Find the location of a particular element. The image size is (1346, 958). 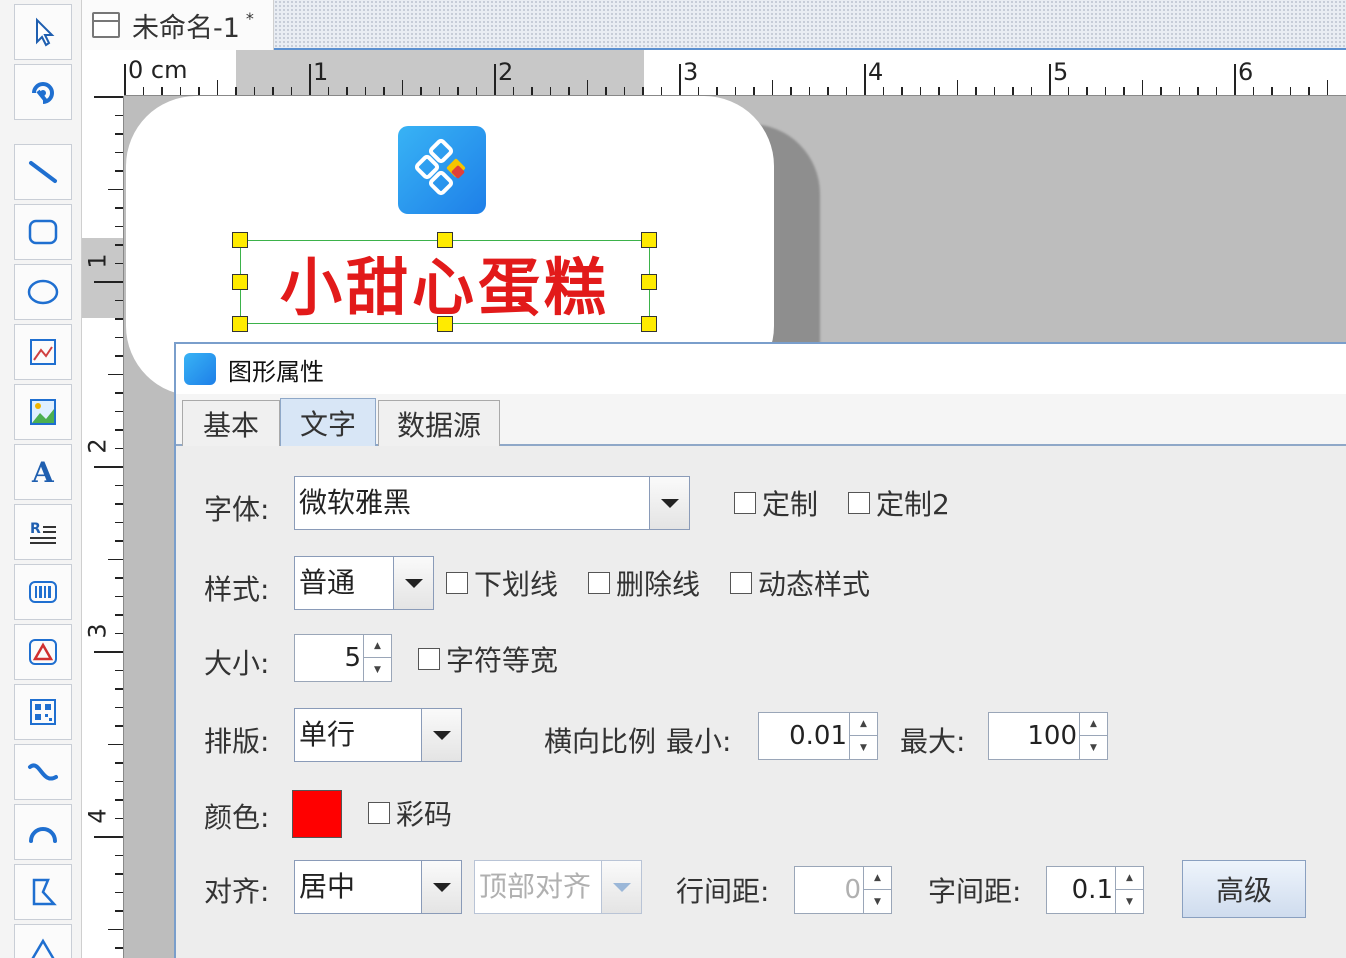

curve-tool is located at coordinates (43, 772).